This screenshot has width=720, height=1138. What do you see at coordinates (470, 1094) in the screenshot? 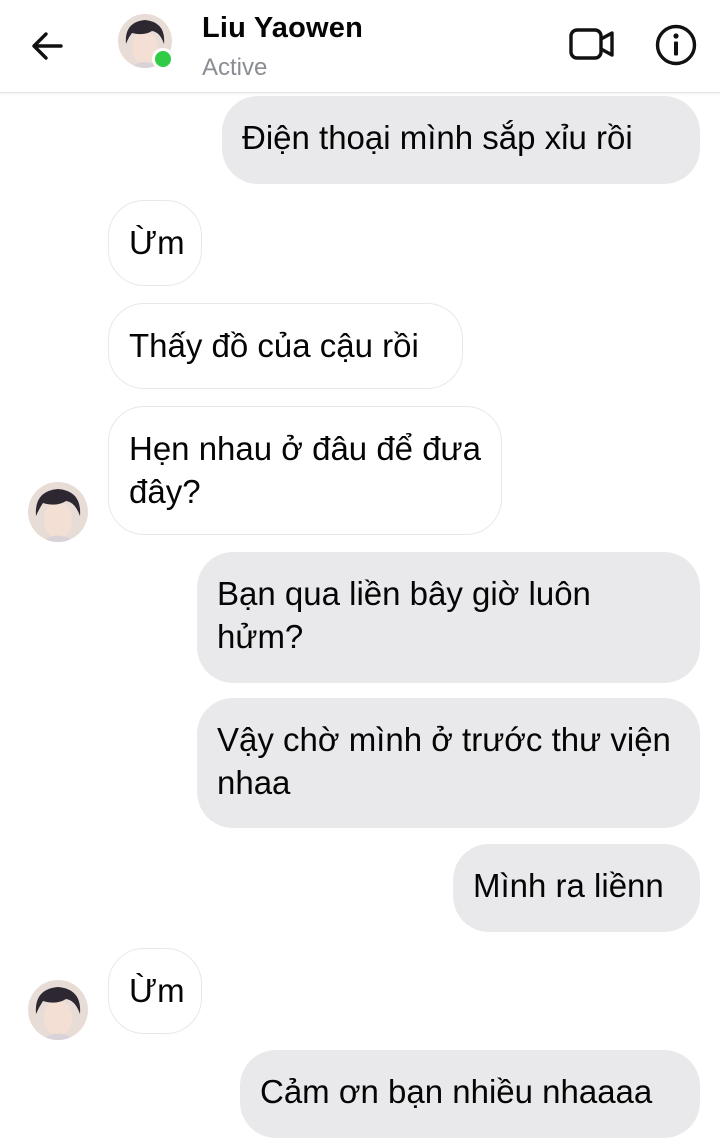
I see `message-bubble-outgoing: Cảm ơn bạn nhiều nhaaaa` at bounding box center [470, 1094].